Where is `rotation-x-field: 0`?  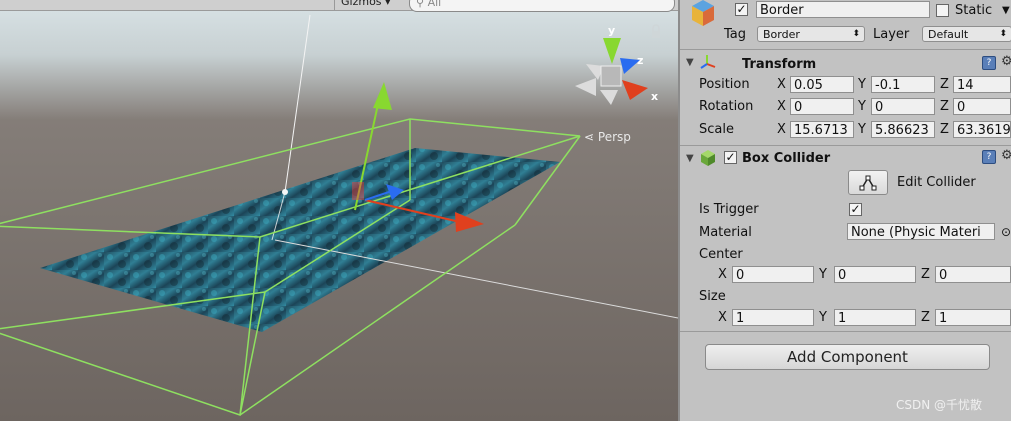 rotation-x-field: 0 is located at coordinates (822, 106).